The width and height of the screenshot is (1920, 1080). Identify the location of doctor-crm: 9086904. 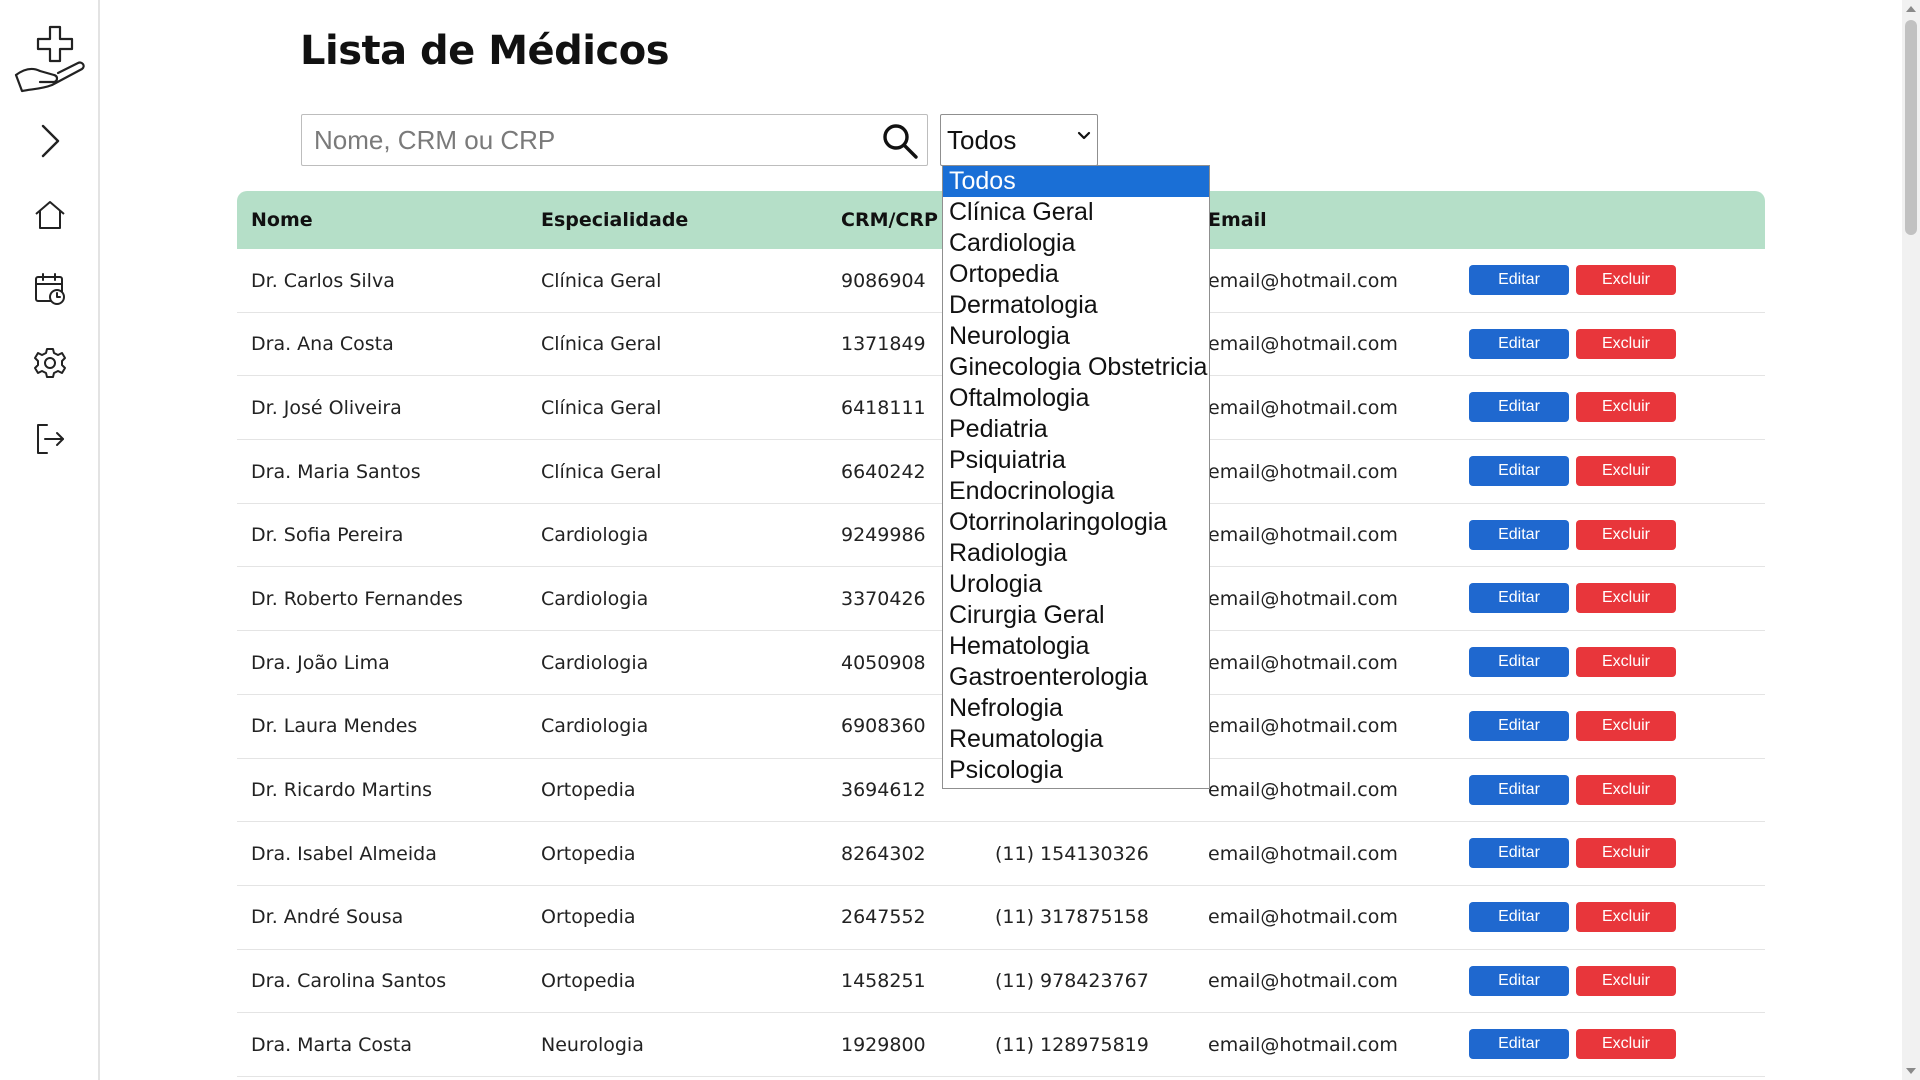
(883, 280).